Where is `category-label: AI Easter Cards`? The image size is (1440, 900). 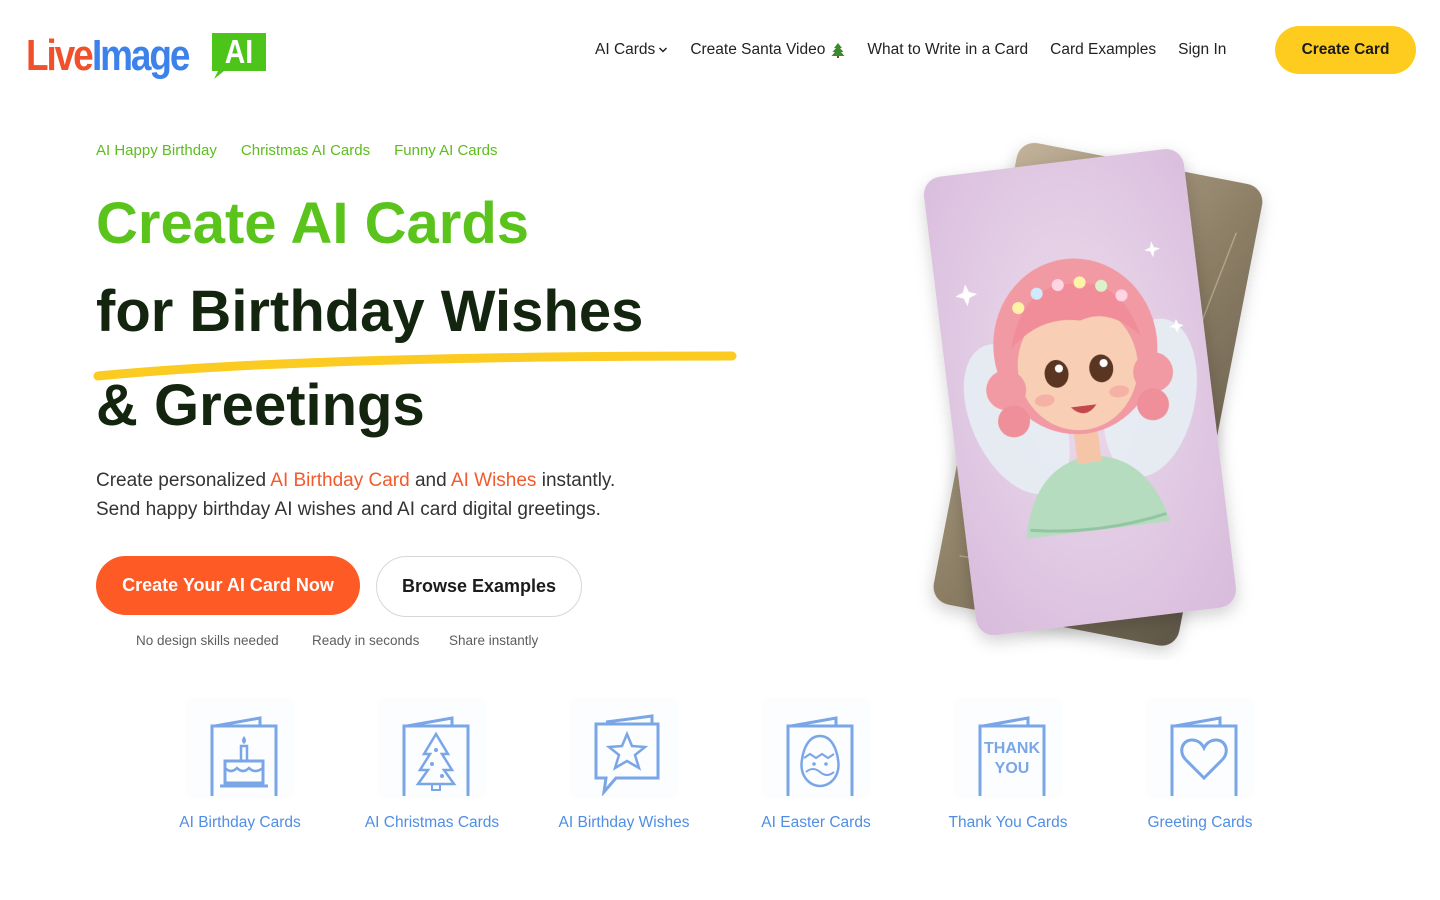 category-label: AI Easter Cards is located at coordinates (816, 822).